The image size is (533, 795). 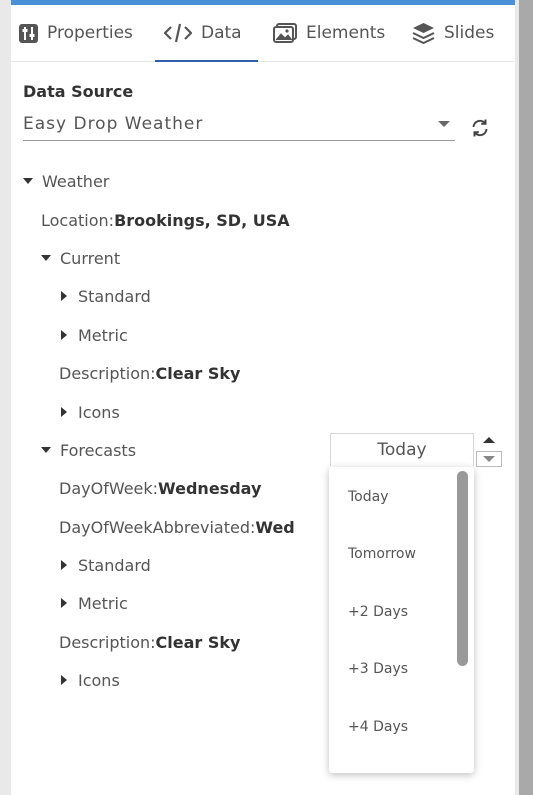 What do you see at coordinates (90, 258) in the screenshot?
I see `tree-label: Current` at bounding box center [90, 258].